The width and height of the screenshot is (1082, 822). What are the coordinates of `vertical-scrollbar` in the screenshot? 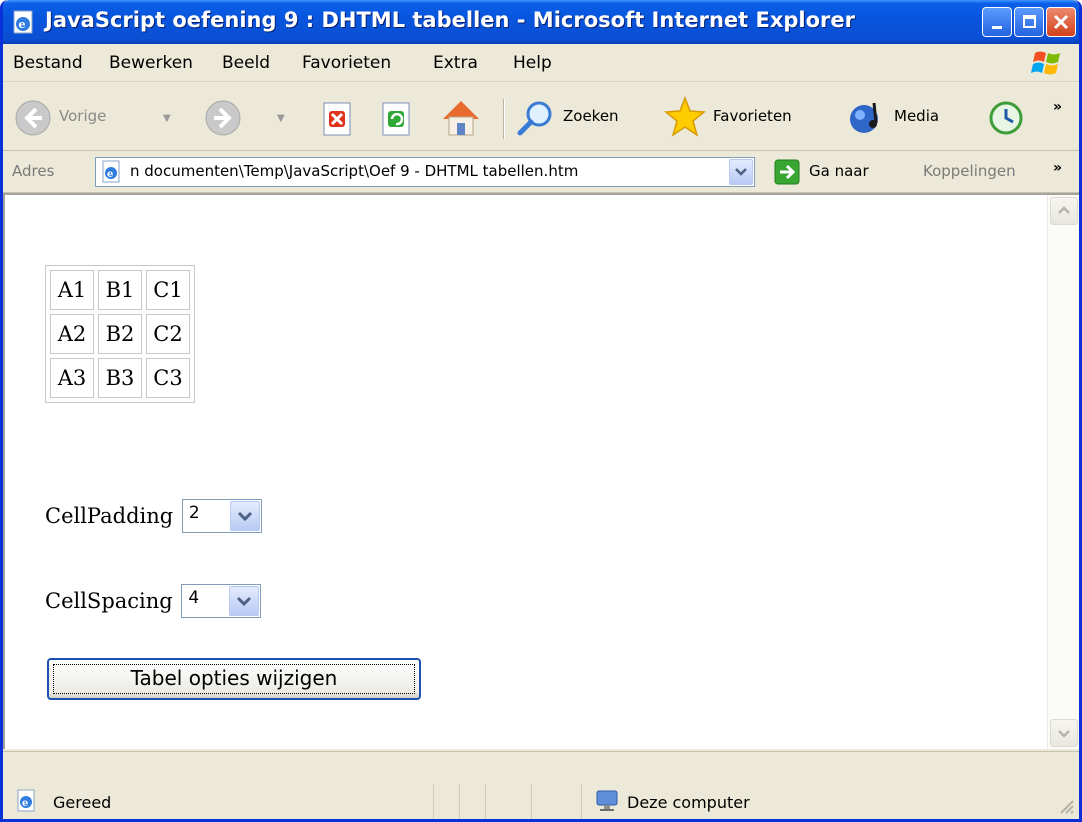 It's located at (1063, 472).